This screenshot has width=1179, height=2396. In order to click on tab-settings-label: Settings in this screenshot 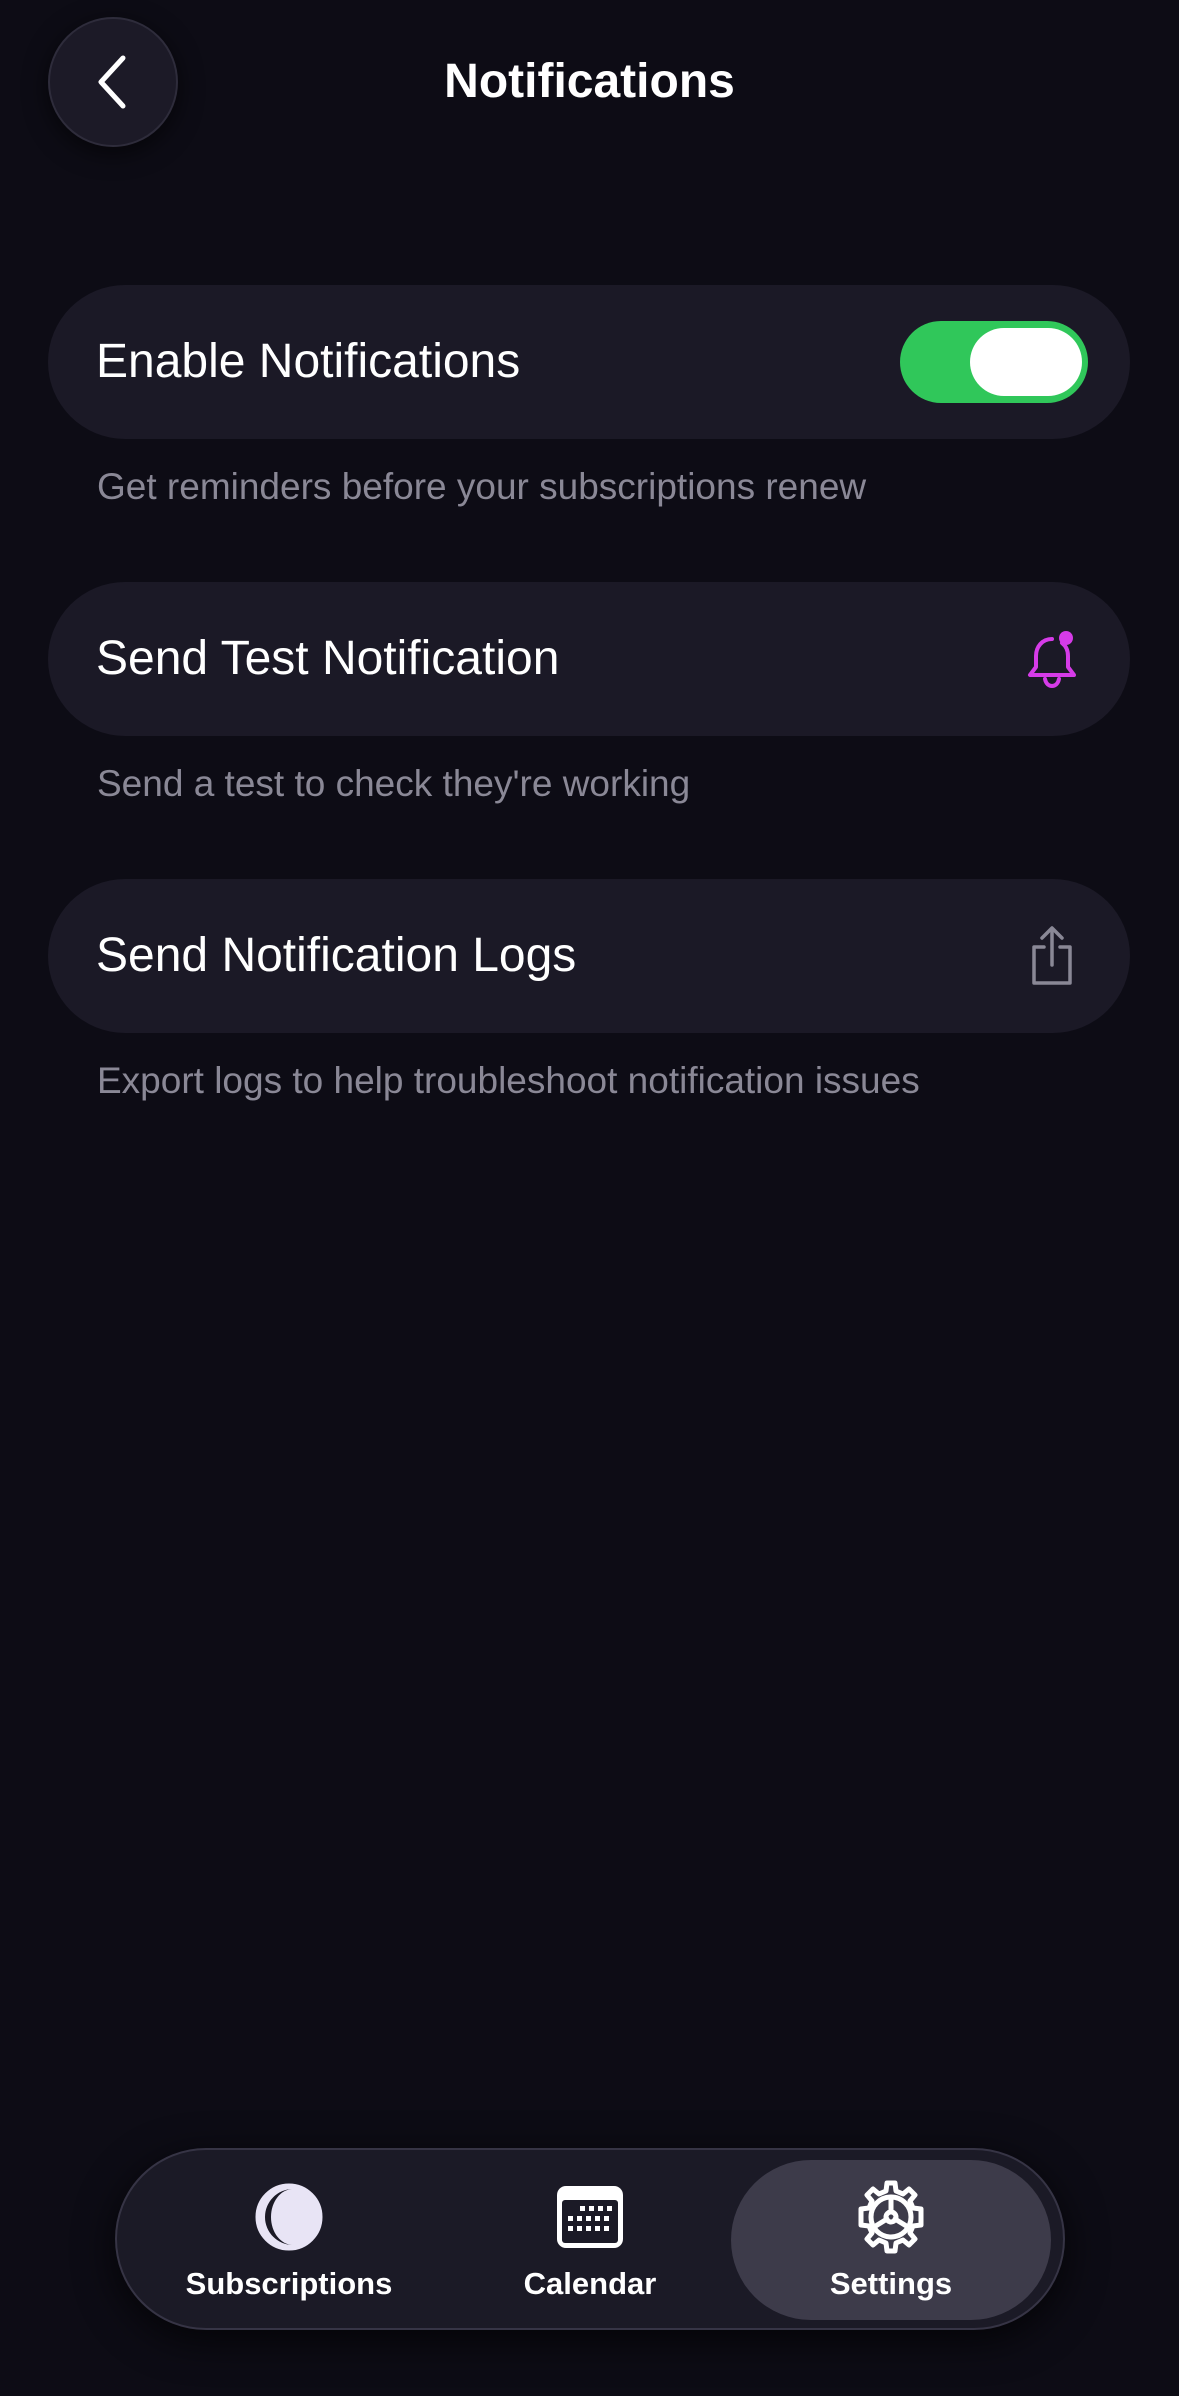, I will do `click(891, 2283)`.